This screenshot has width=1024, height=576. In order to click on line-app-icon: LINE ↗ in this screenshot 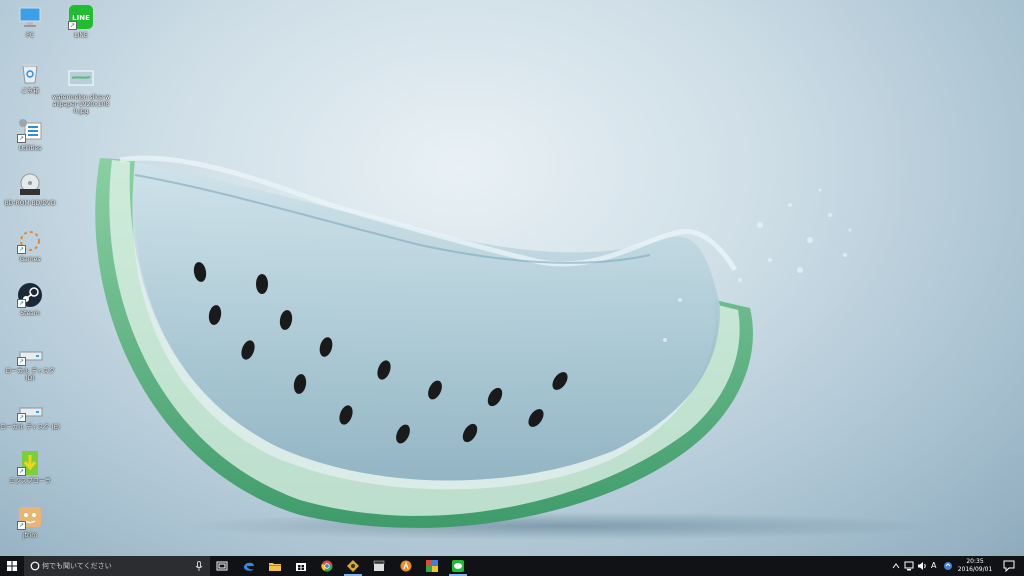, I will do `click(81, 17)`.